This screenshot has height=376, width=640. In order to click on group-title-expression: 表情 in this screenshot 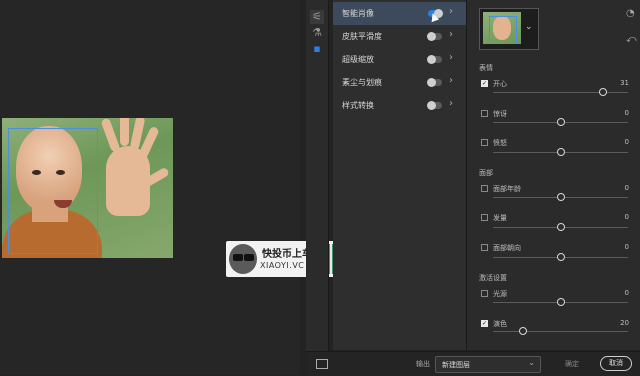, I will do `click(486, 68)`.